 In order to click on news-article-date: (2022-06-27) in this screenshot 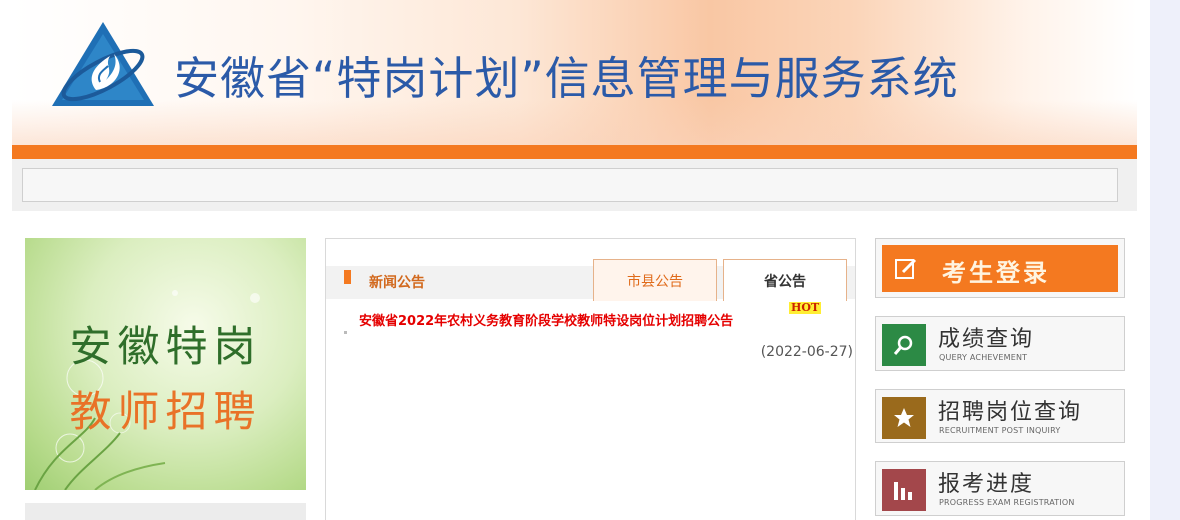, I will do `click(806, 352)`.